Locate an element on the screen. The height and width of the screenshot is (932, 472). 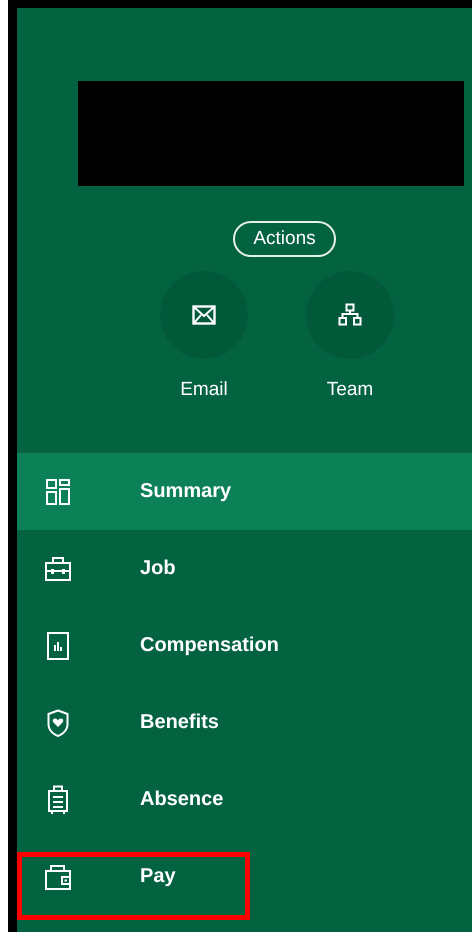
shield-heart-icon is located at coordinates (58, 722).